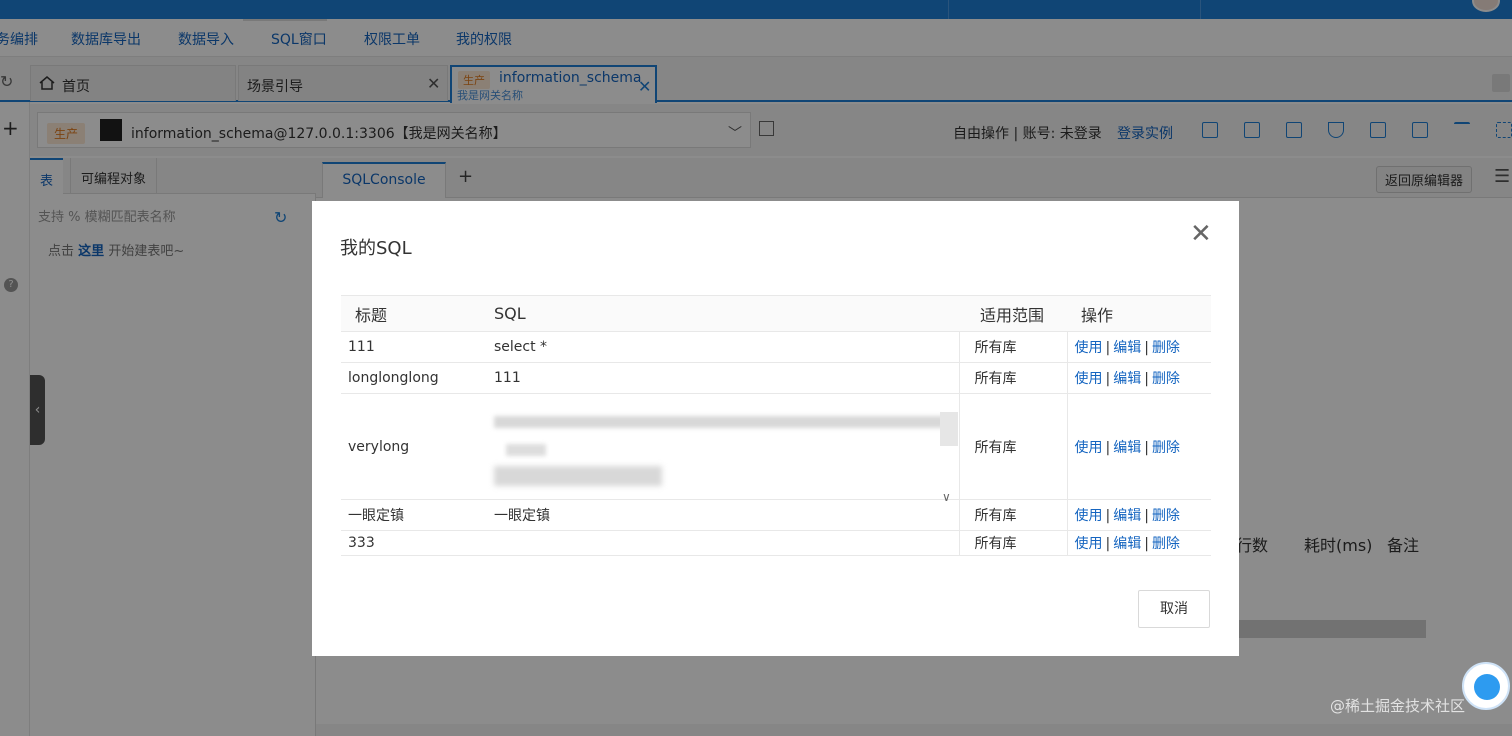 The height and width of the screenshot is (736, 1512). I want to click on row-sql-blurred: ∨, so click(723, 448).